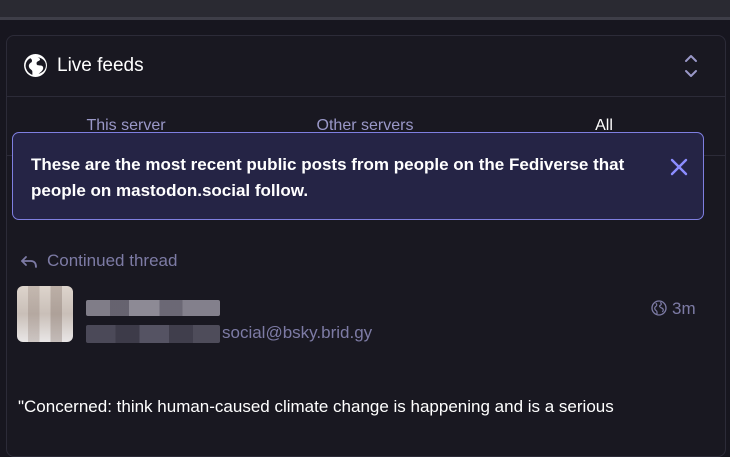 The width and height of the screenshot is (730, 457). Describe the element at coordinates (153, 308) in the screenshot. I see `display-name-blurred` at that location.